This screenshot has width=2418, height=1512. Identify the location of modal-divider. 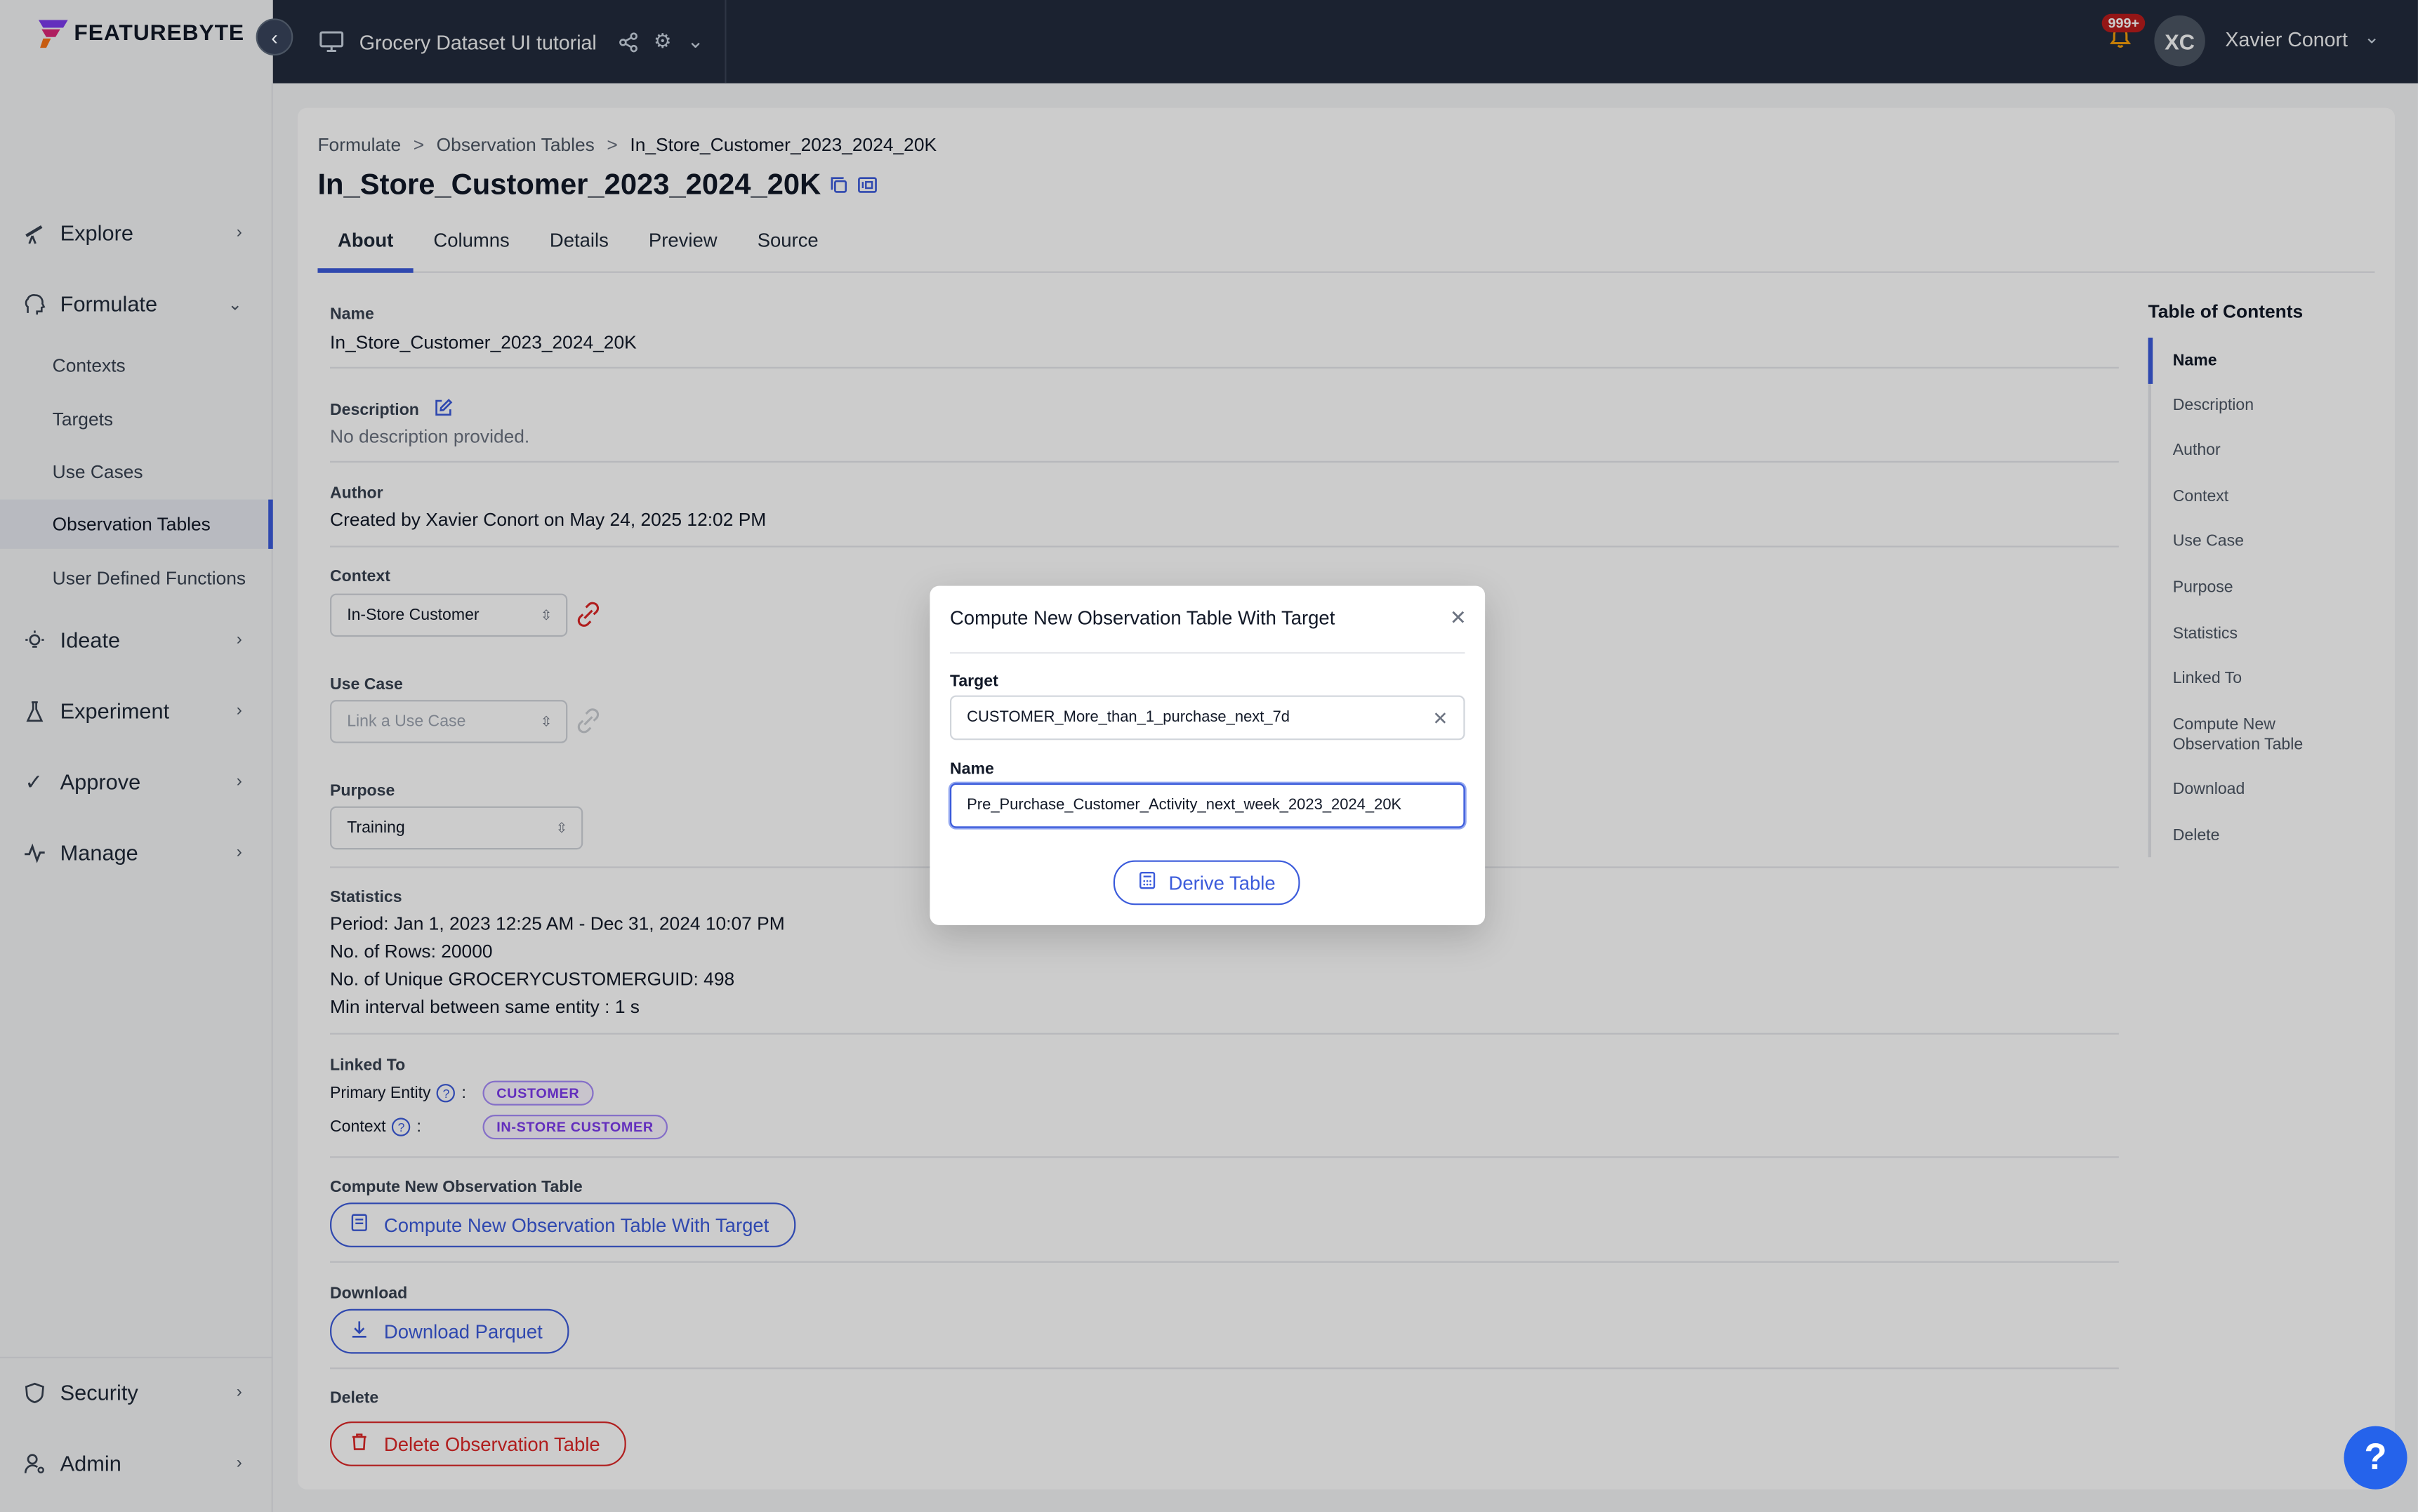
(1207, 653).